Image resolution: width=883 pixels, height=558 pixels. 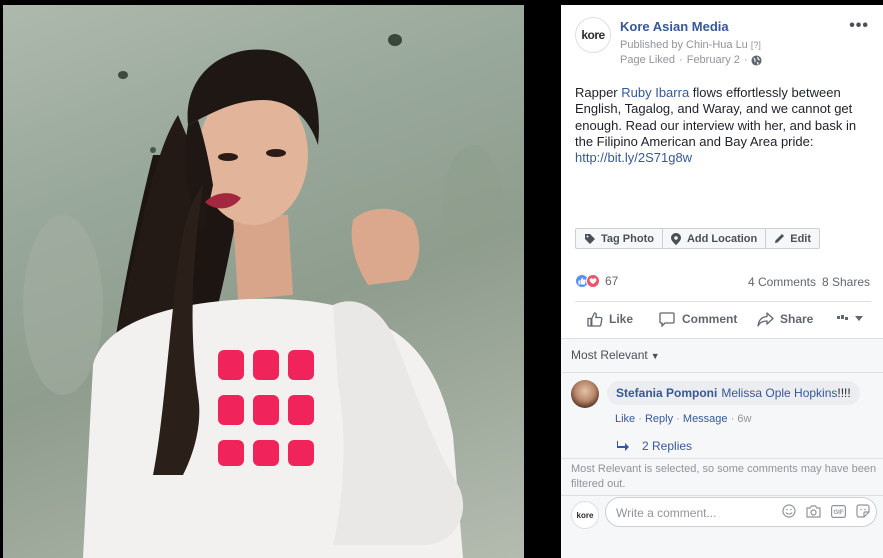 What do you see at coordinates (623, 446) in the screenshot?
I see `reply-arrow-icon` at bounding box center [623, 446].